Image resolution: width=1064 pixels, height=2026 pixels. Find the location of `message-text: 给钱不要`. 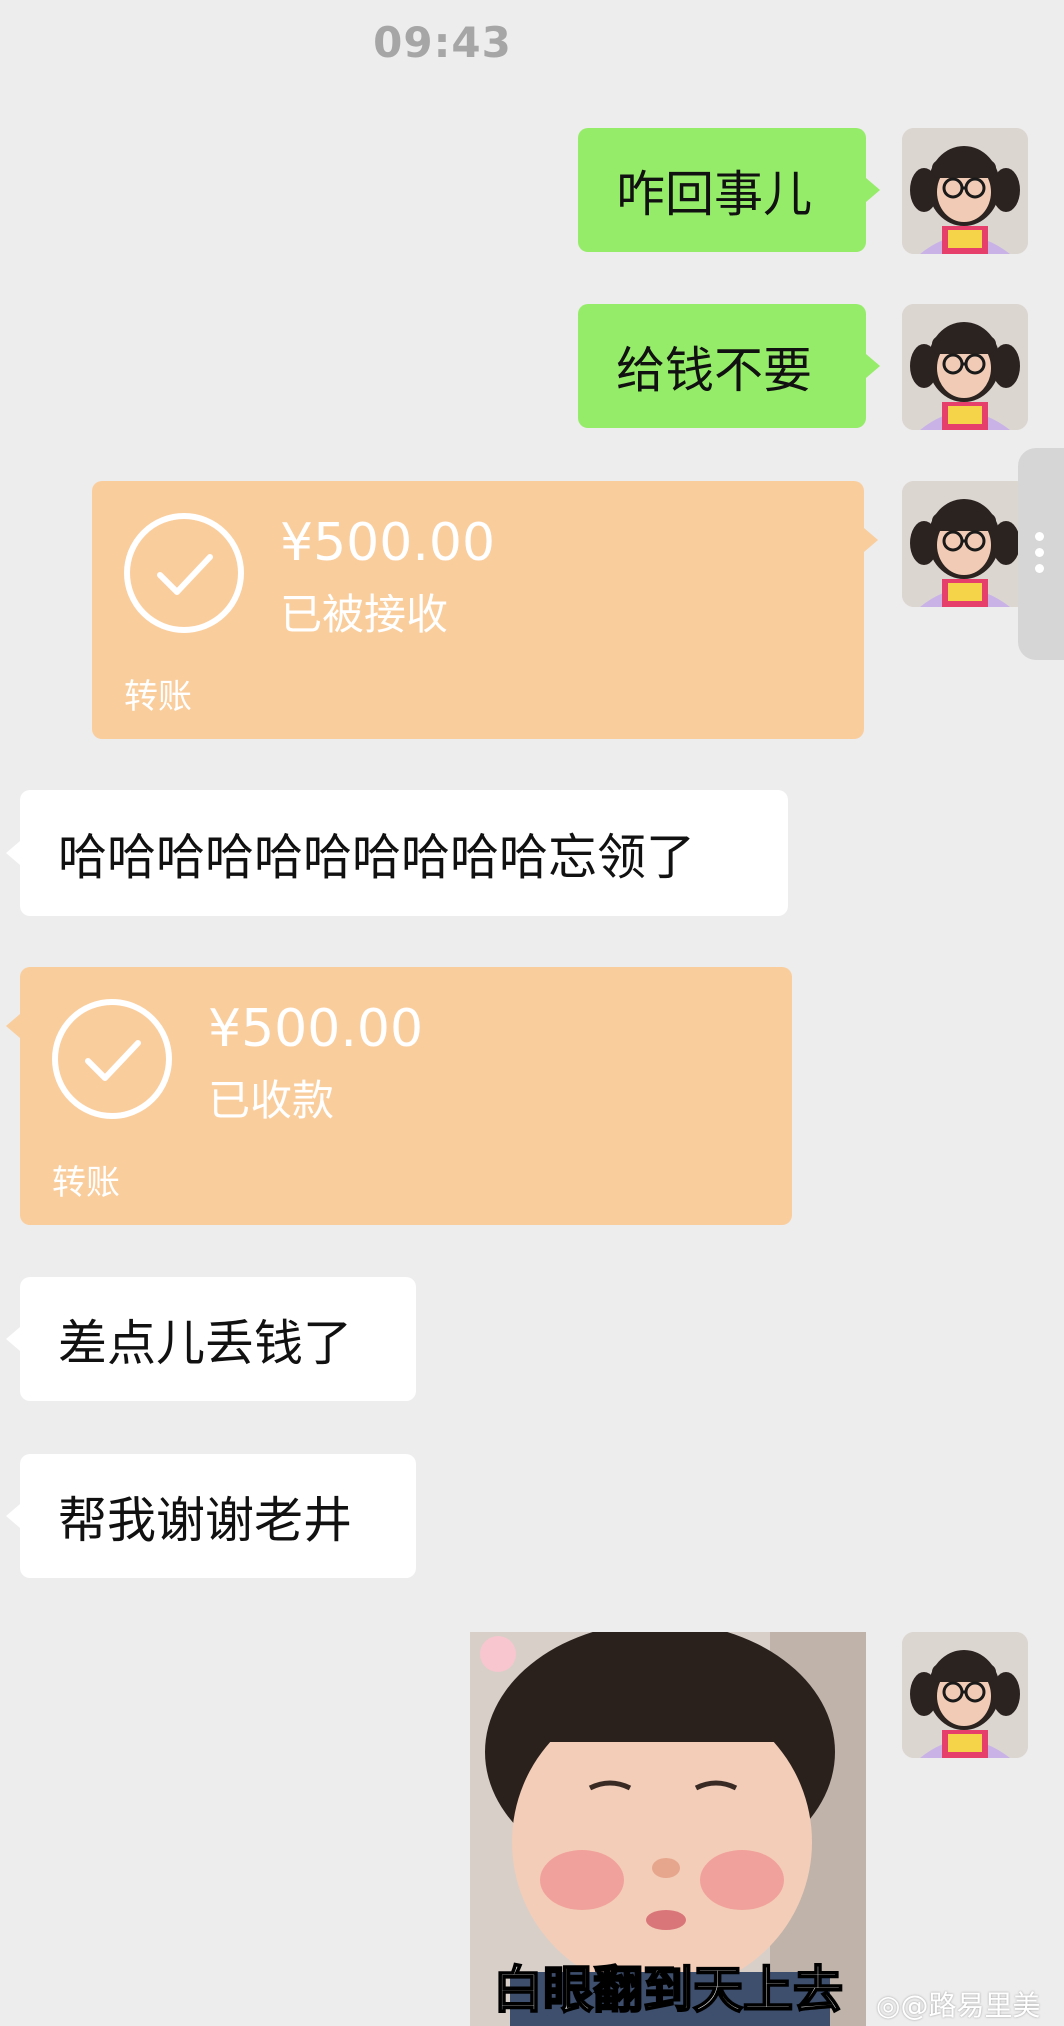

message-text: 给钱不要 is located at coordinates (714, 370).